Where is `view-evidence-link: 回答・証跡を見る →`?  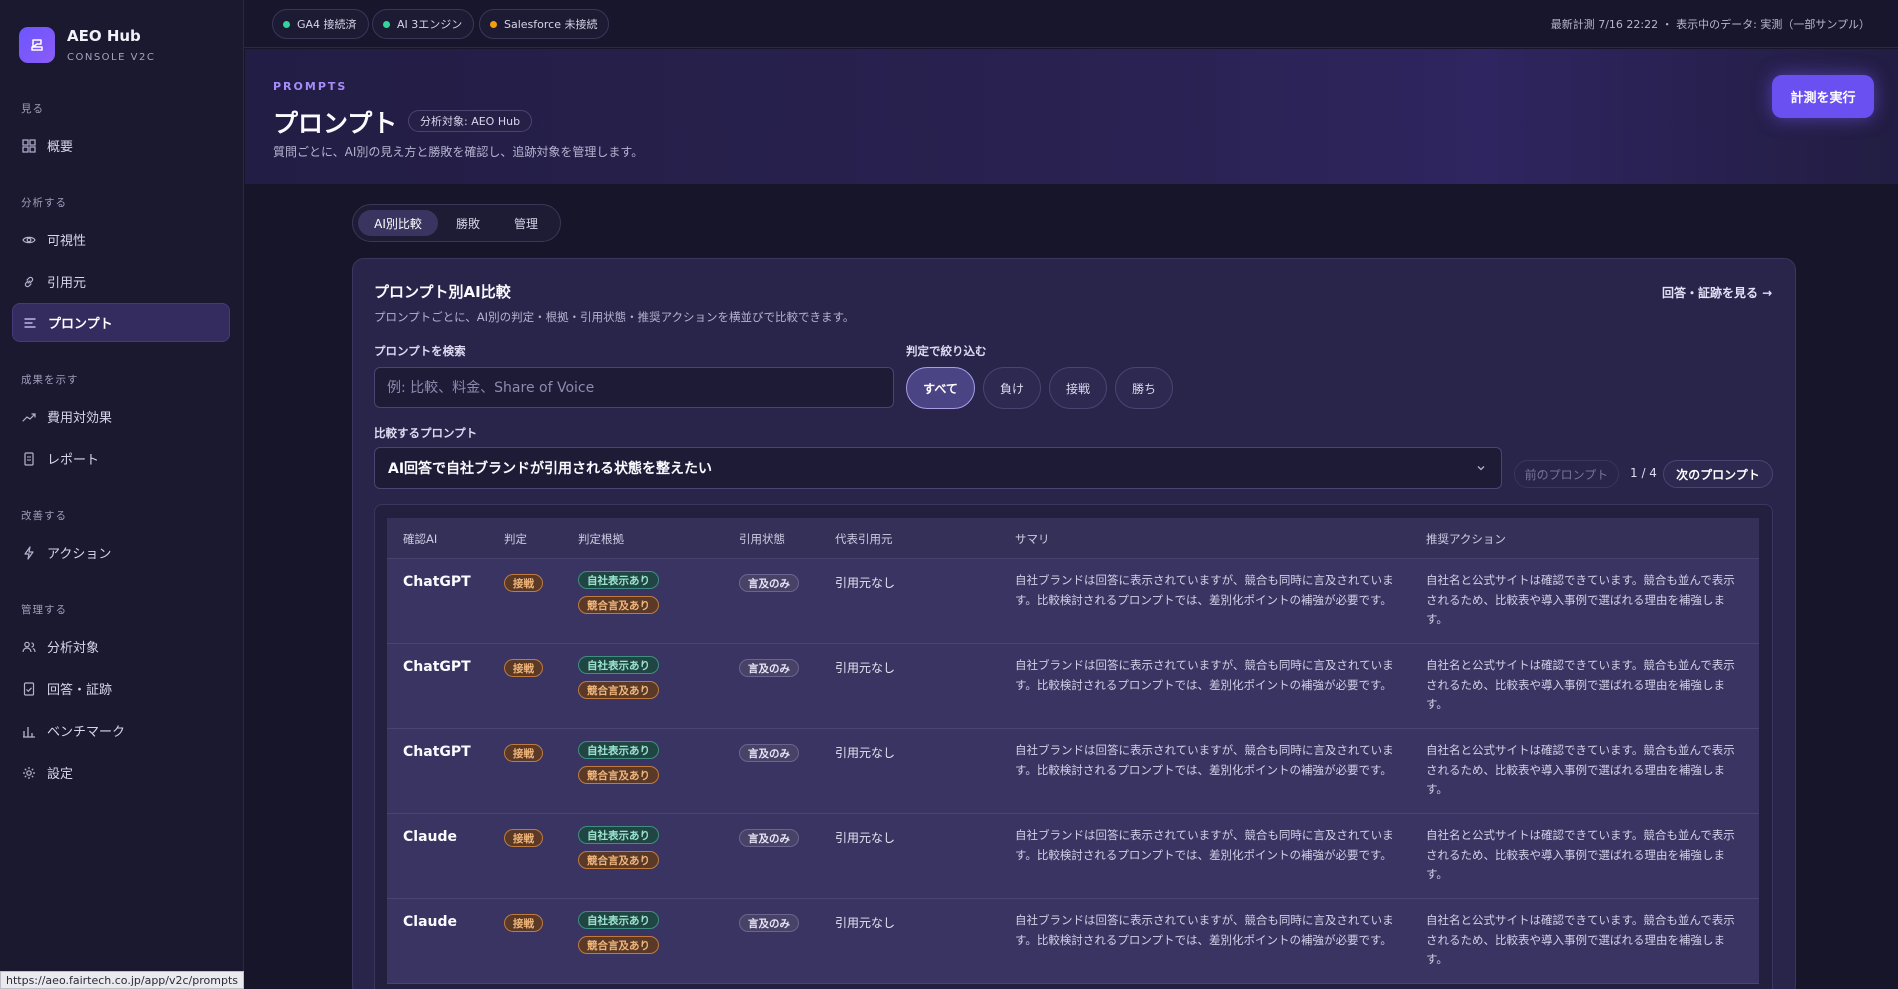 view-evidence-link: 回答・証跡を見る → is located at coordinates (1717, 292).